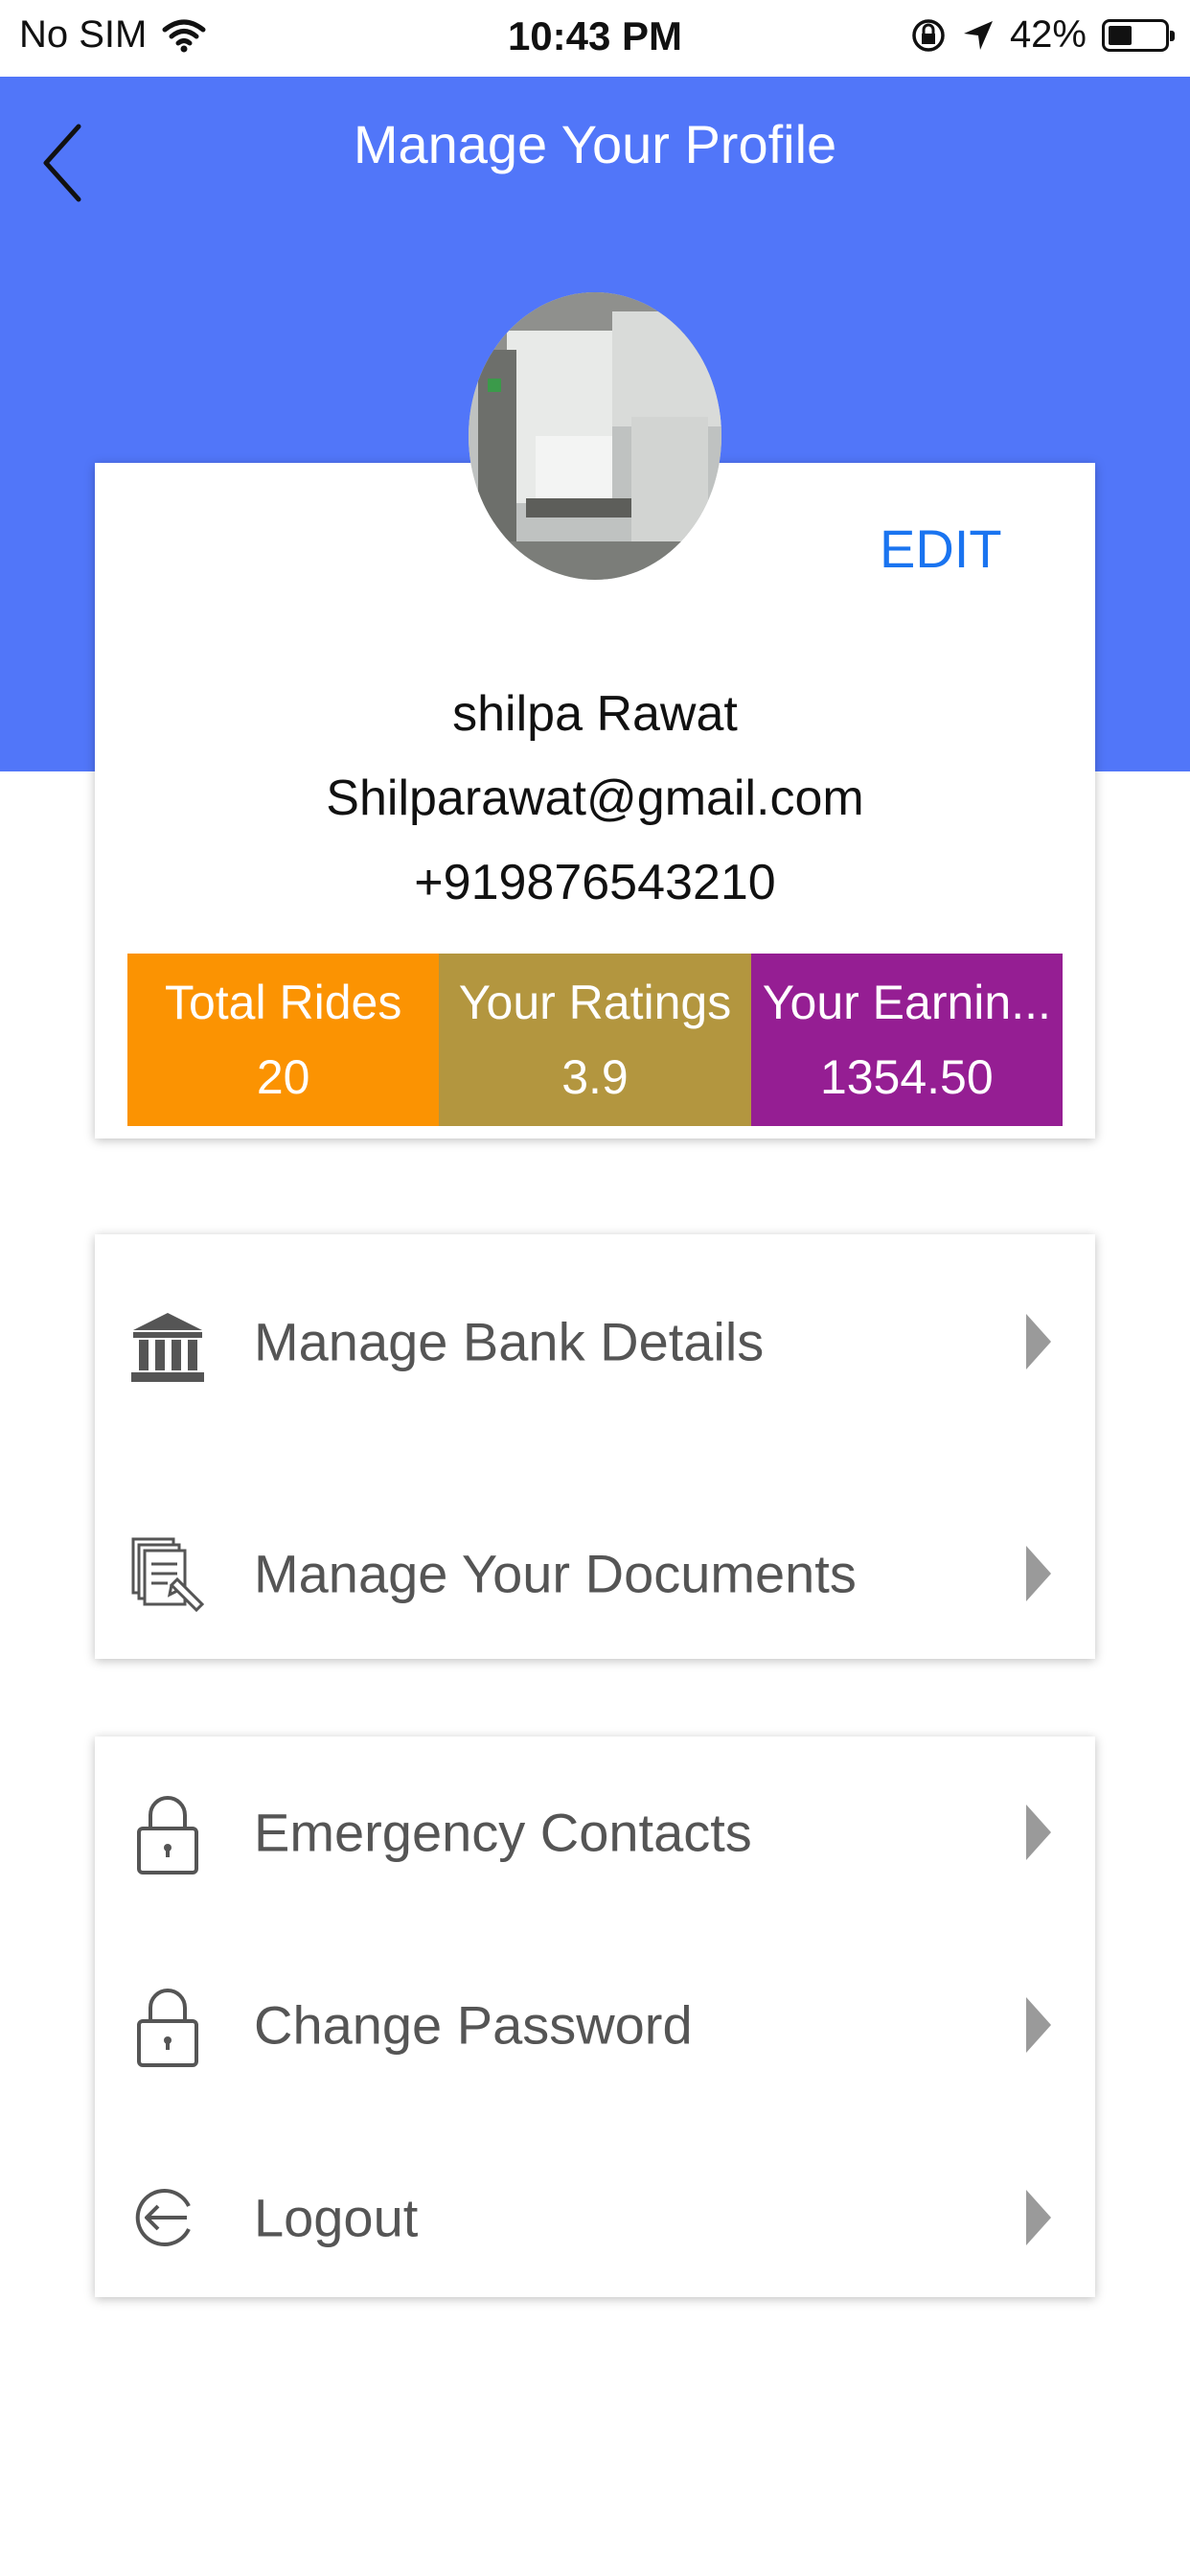  What do you see at coordinates (595, 798) in the screenshot?
I see `profile-email: Shilparawat@gmail.com` at bounding box center [595, 798].